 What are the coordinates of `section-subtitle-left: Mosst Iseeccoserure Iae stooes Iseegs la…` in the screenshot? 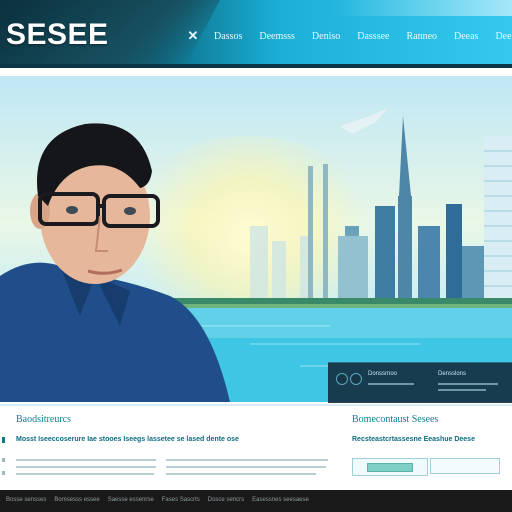 It's located at (127, 439).